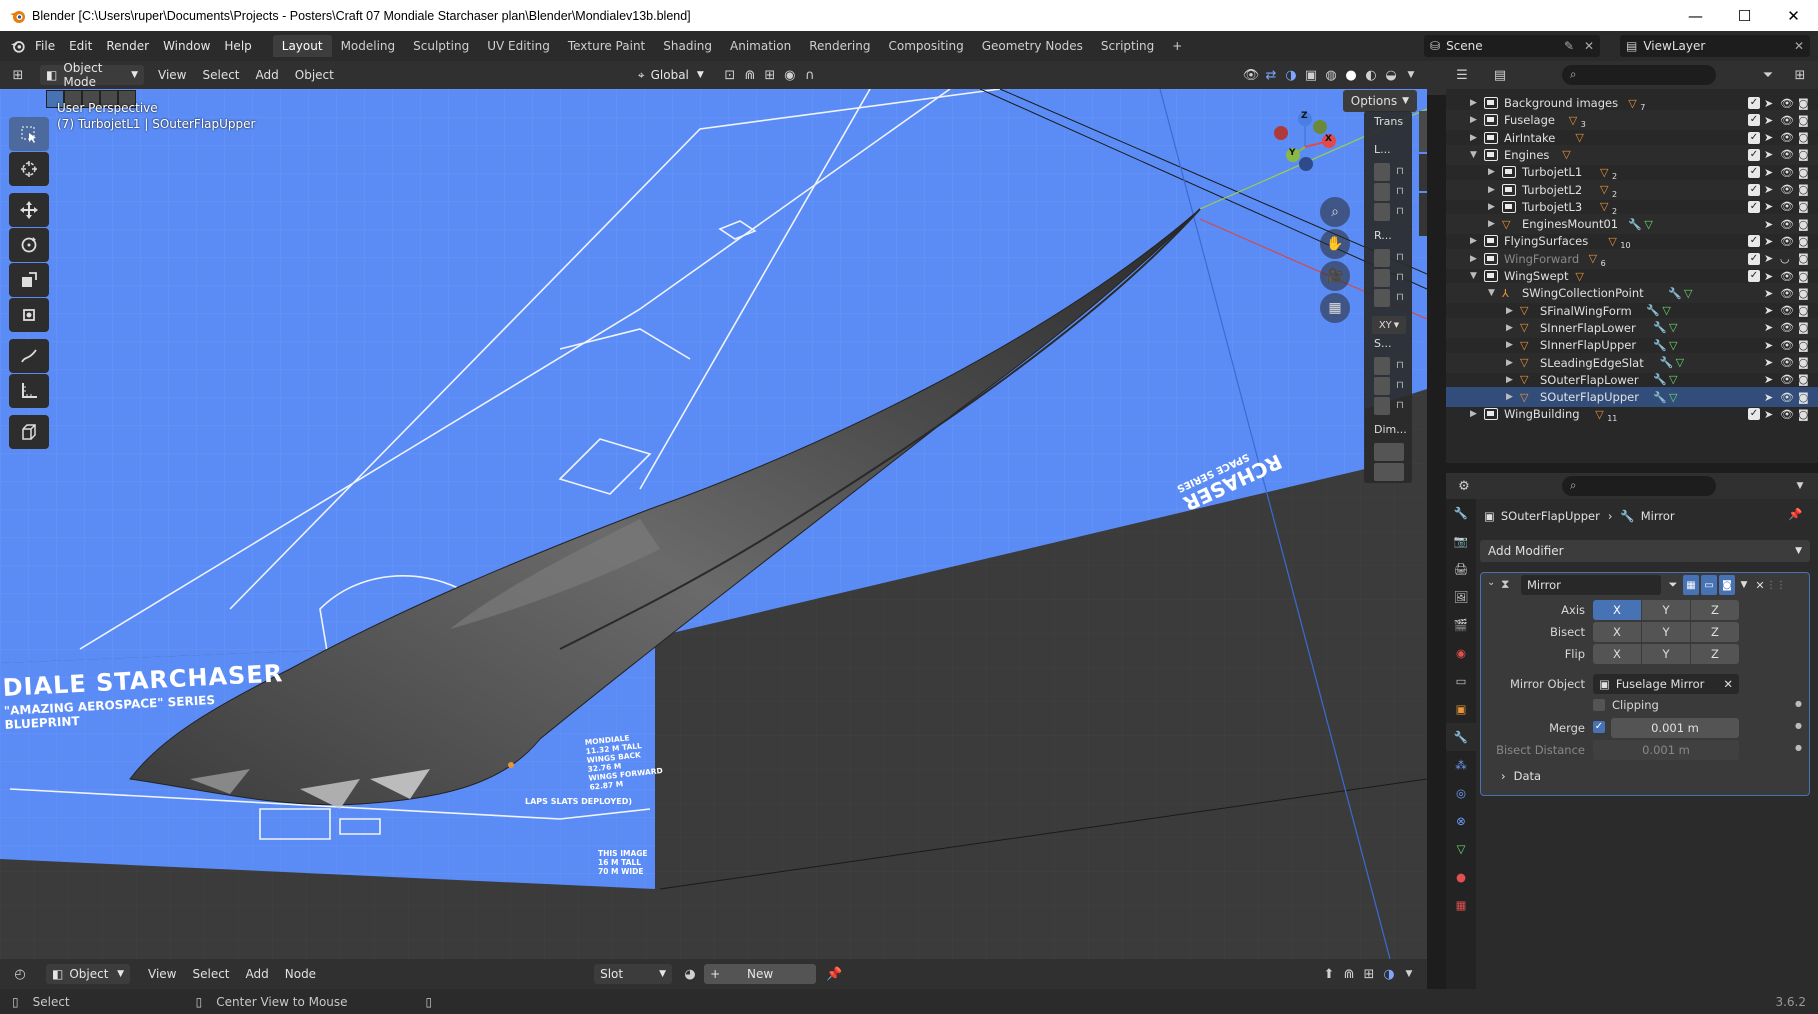 The image size is (1818, 1014). What do you see at coordinates (314, 75) in the screenshot?
I see `menu-object: Object` at bounding box center [314, 75].